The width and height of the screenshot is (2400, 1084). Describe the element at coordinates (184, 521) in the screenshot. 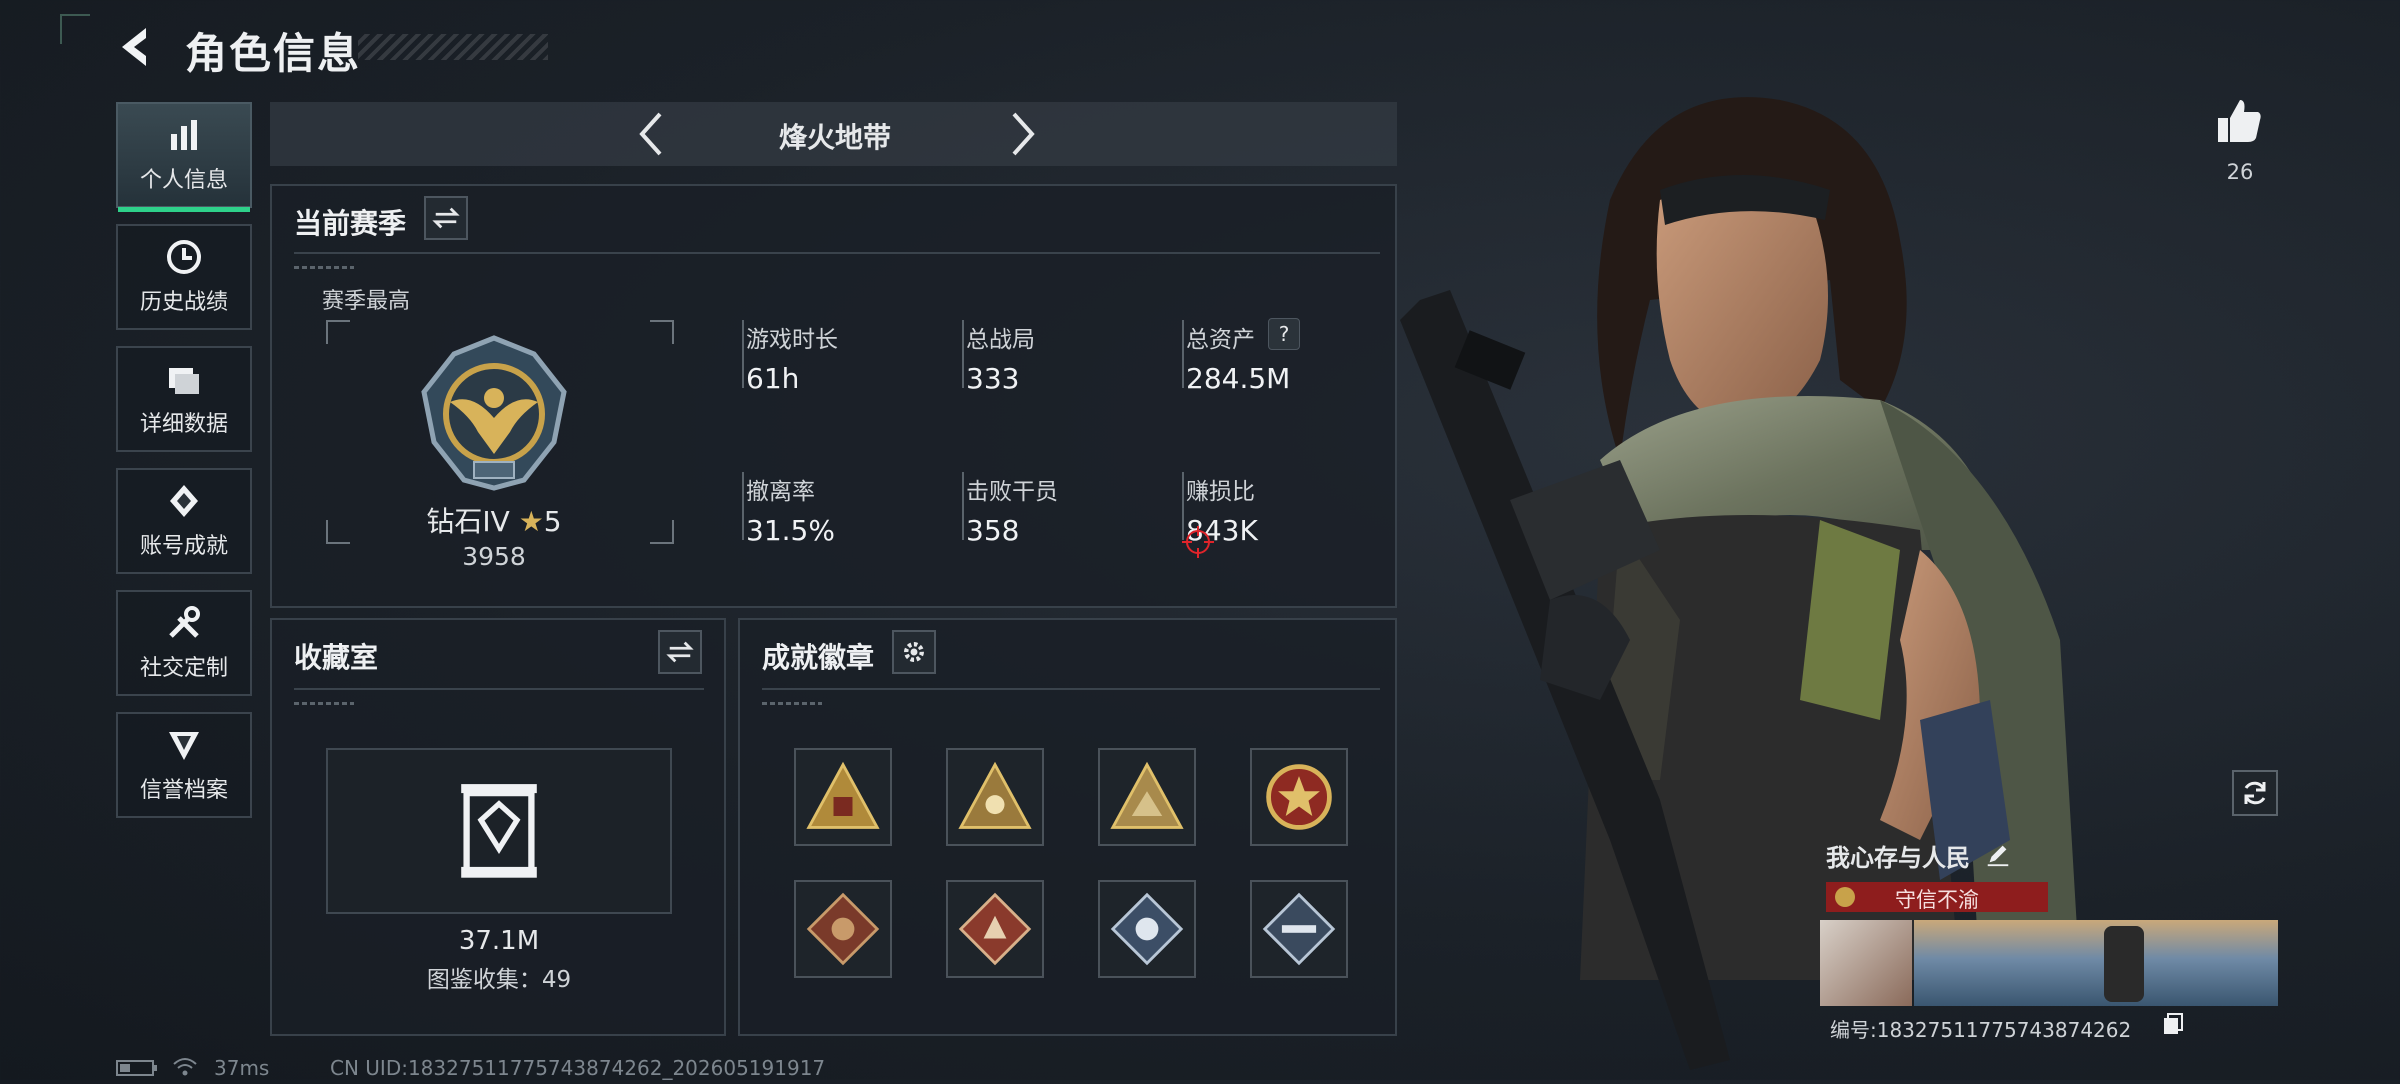

I see `sidebar-item-achievements: 账号成就` at that location.